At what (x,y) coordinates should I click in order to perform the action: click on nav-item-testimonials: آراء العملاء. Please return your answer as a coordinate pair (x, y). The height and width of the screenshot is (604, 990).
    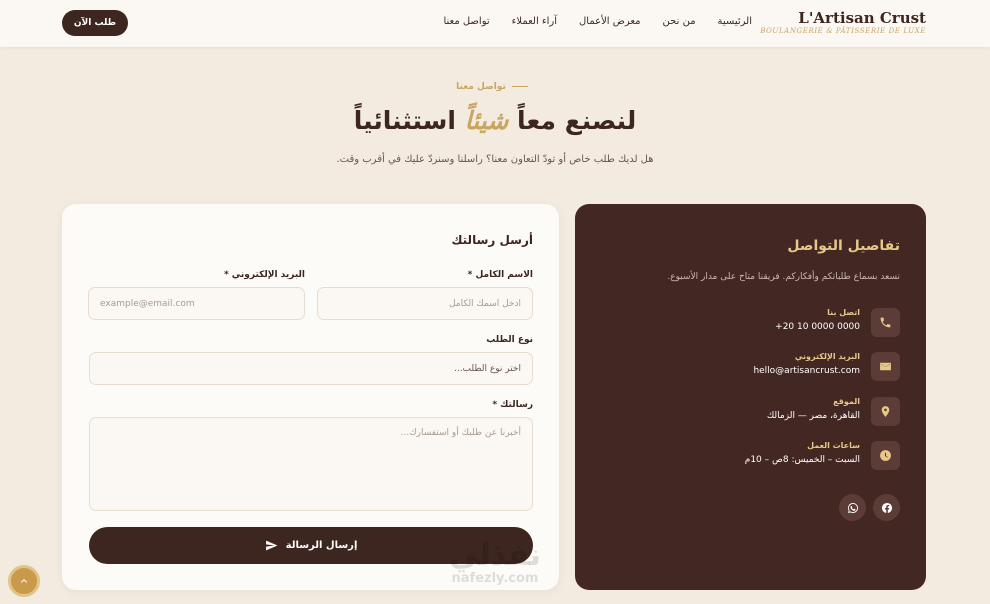
    Looking at the image, I should click on (534, 21).